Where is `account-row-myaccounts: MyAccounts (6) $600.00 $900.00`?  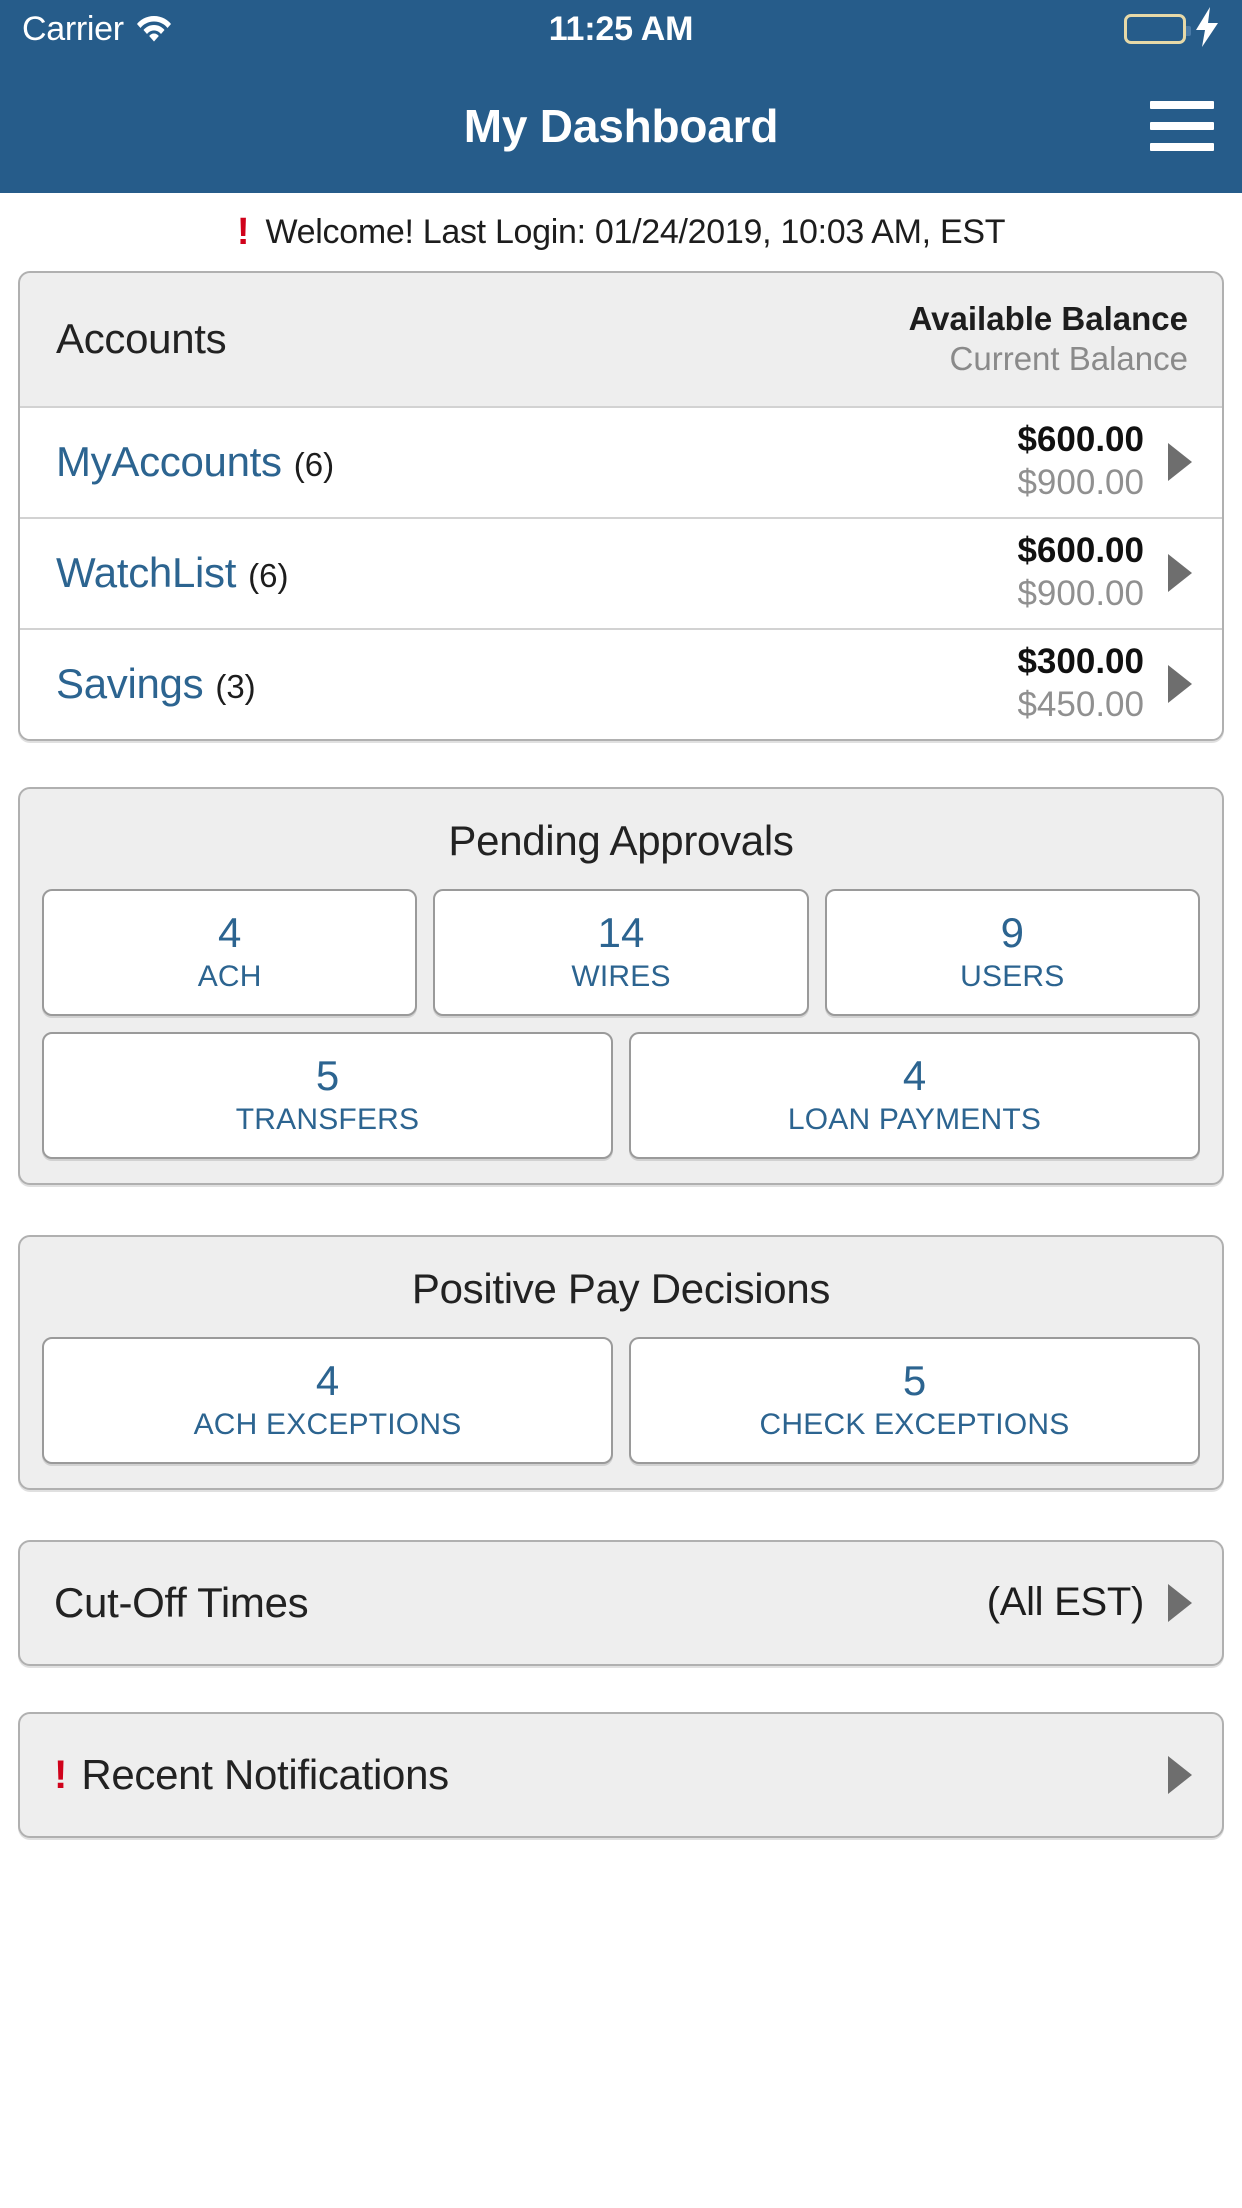 account-row-myaccounts: MyAccounts (6) $600.00 $900.00 is located at coordinates (621, 461).